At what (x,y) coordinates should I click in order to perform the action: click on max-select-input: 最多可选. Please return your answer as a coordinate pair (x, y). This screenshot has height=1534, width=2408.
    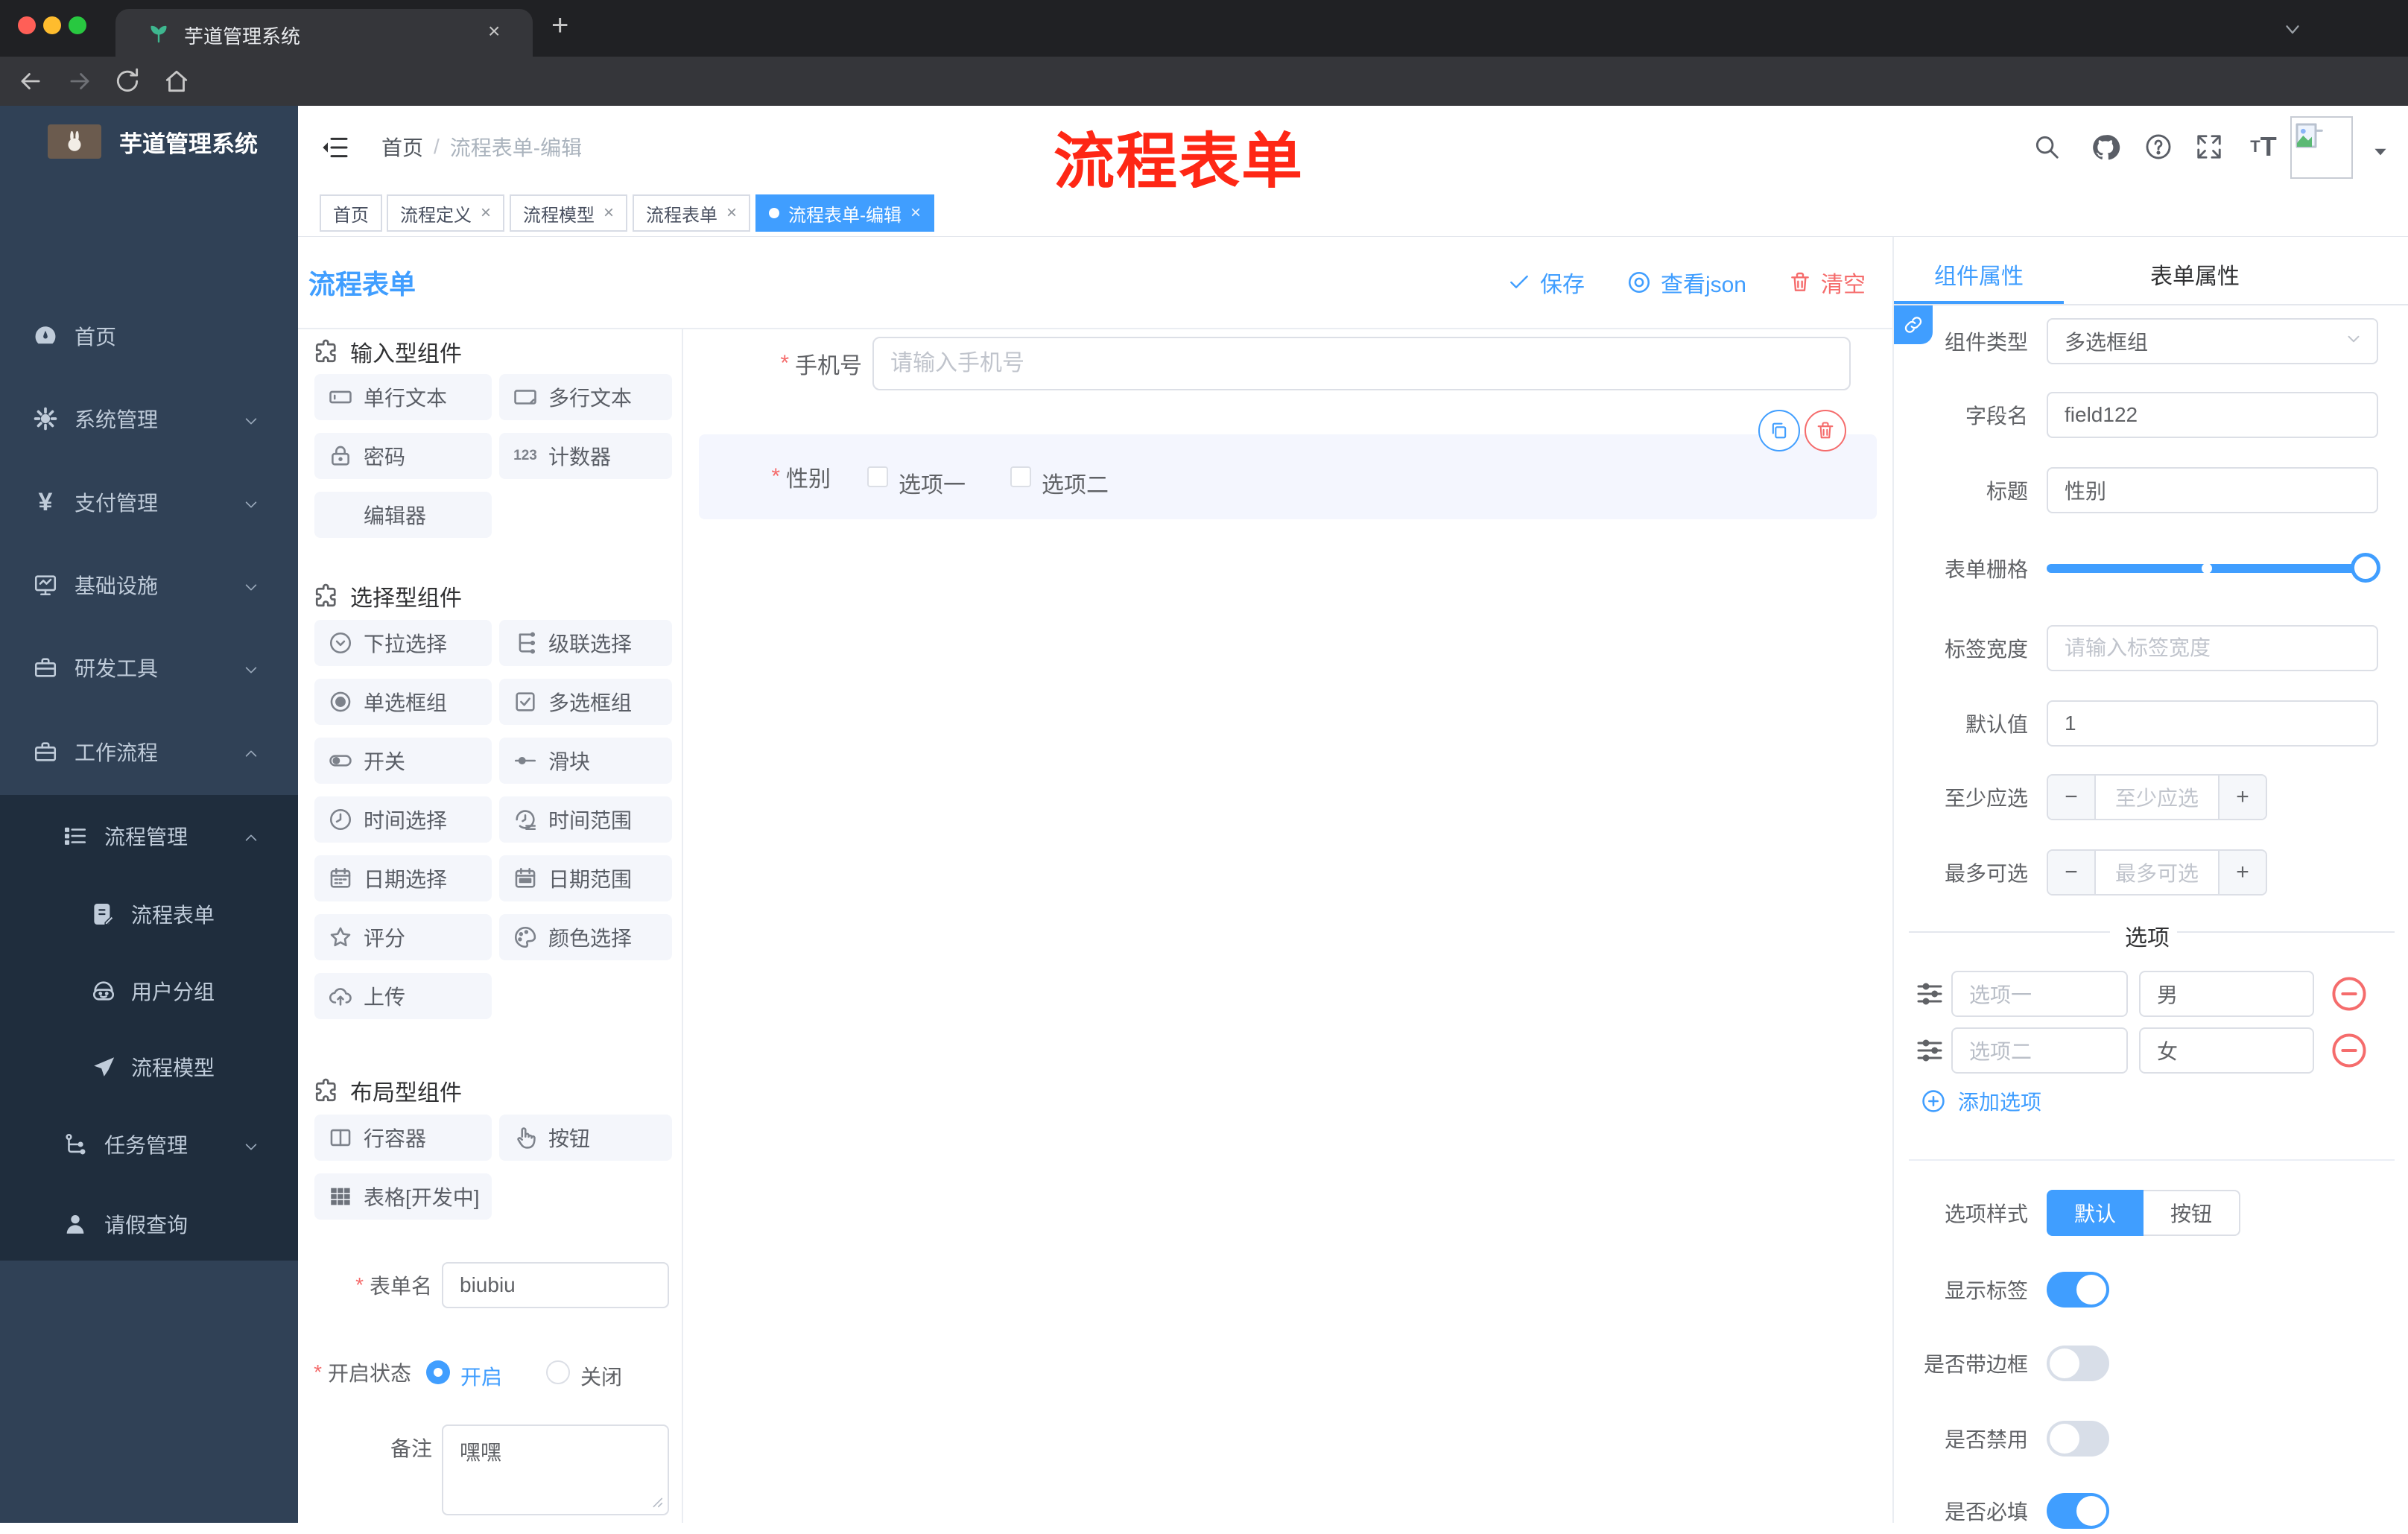
    Looking at the image, I should click on (2157, 872).